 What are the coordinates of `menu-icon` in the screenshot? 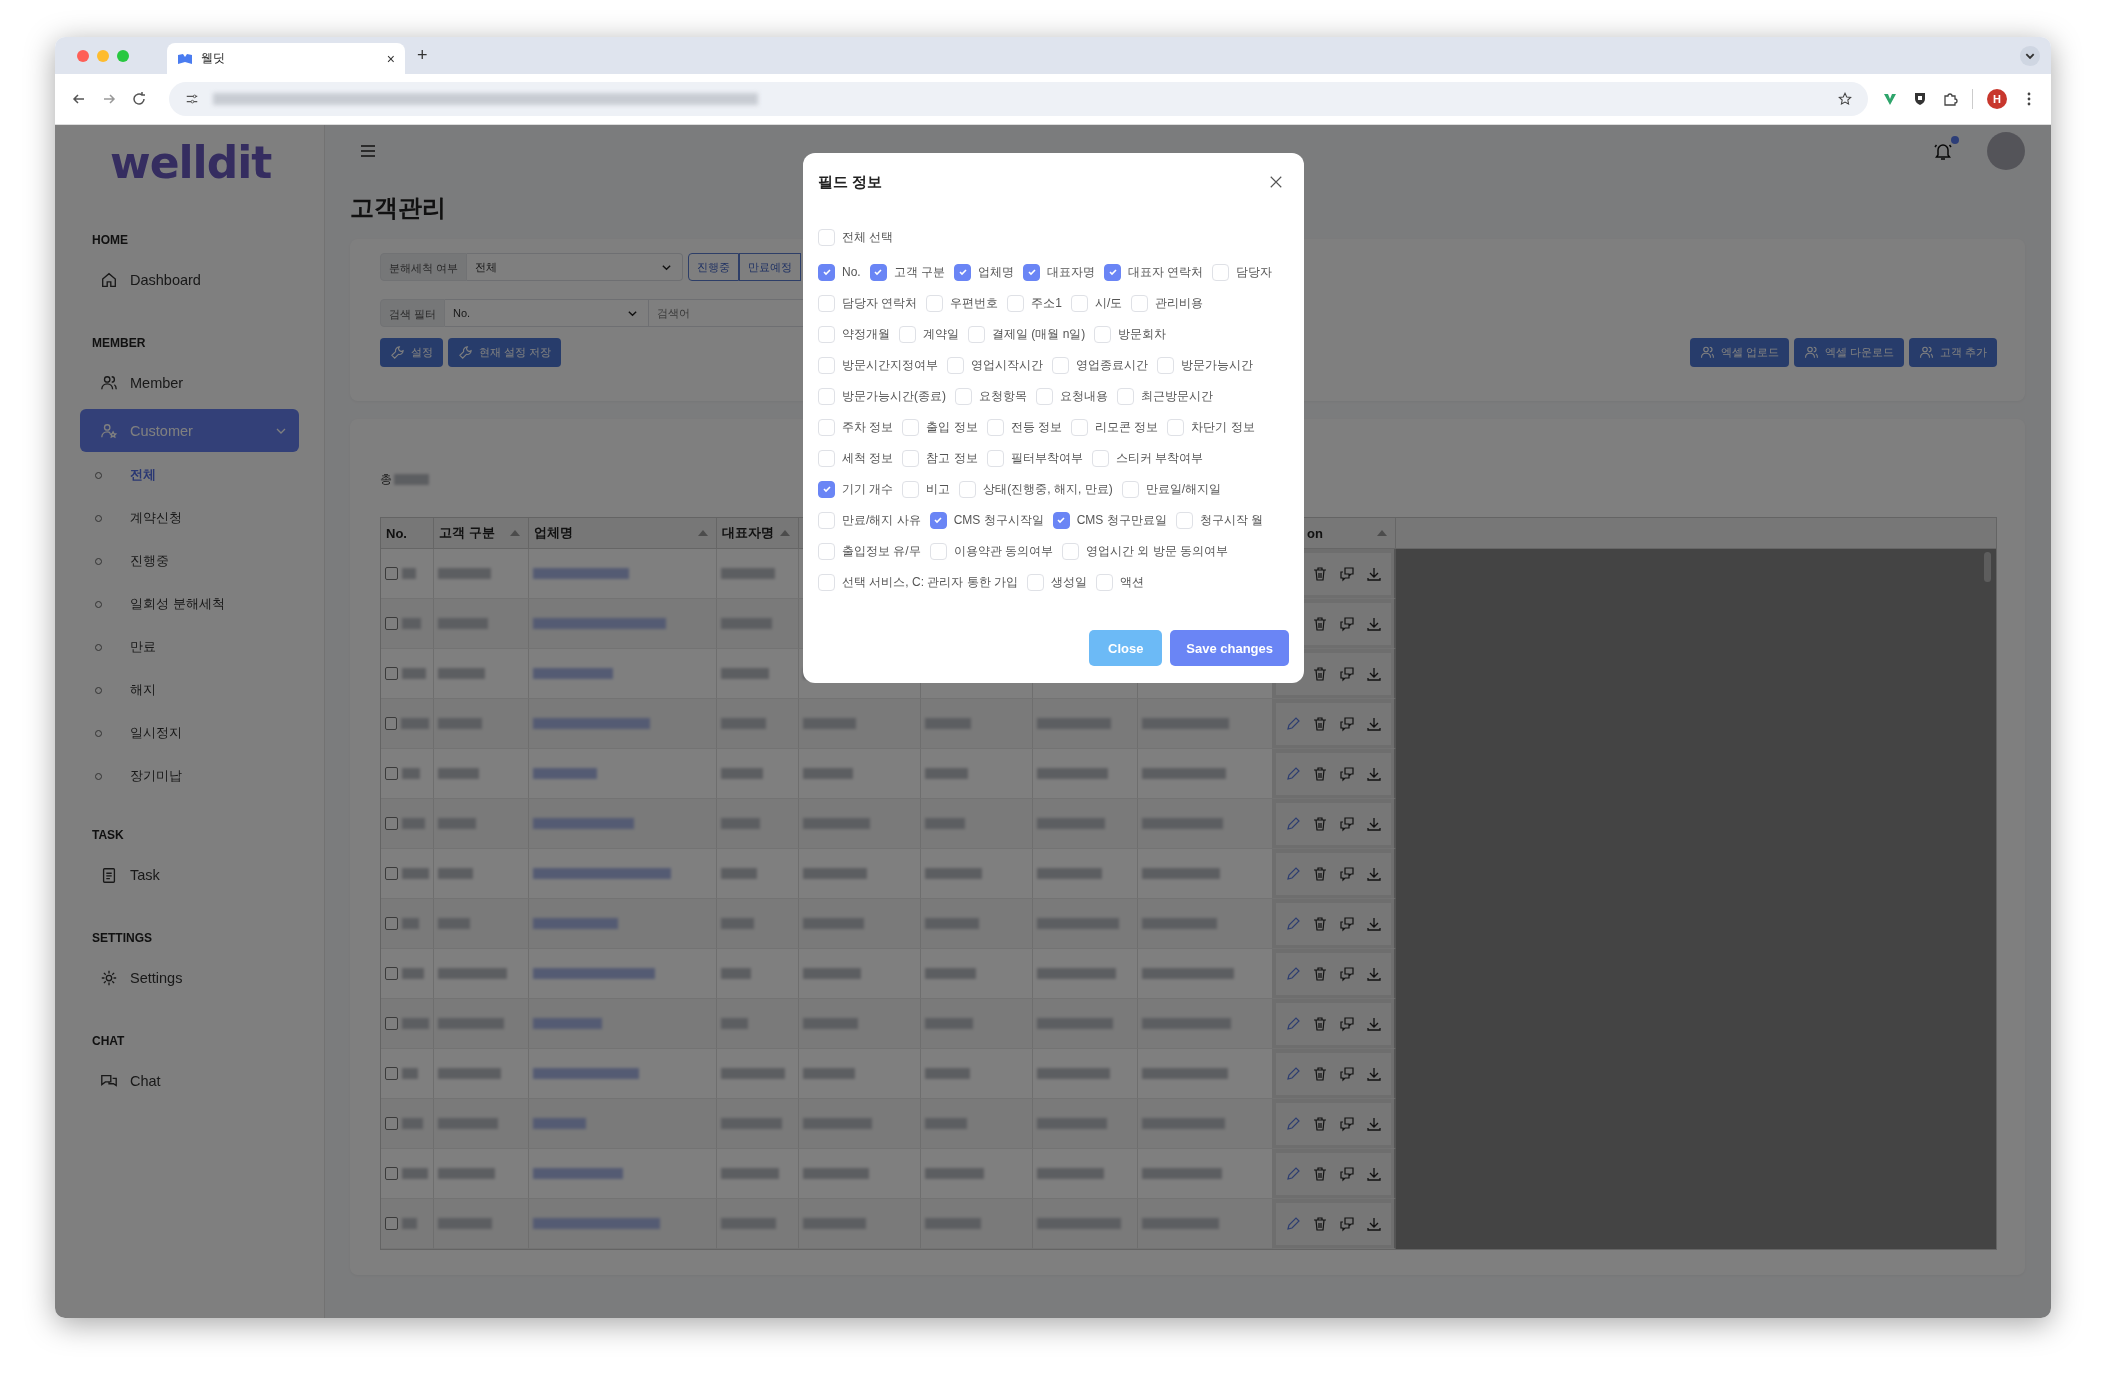 It's located at (368, 151).